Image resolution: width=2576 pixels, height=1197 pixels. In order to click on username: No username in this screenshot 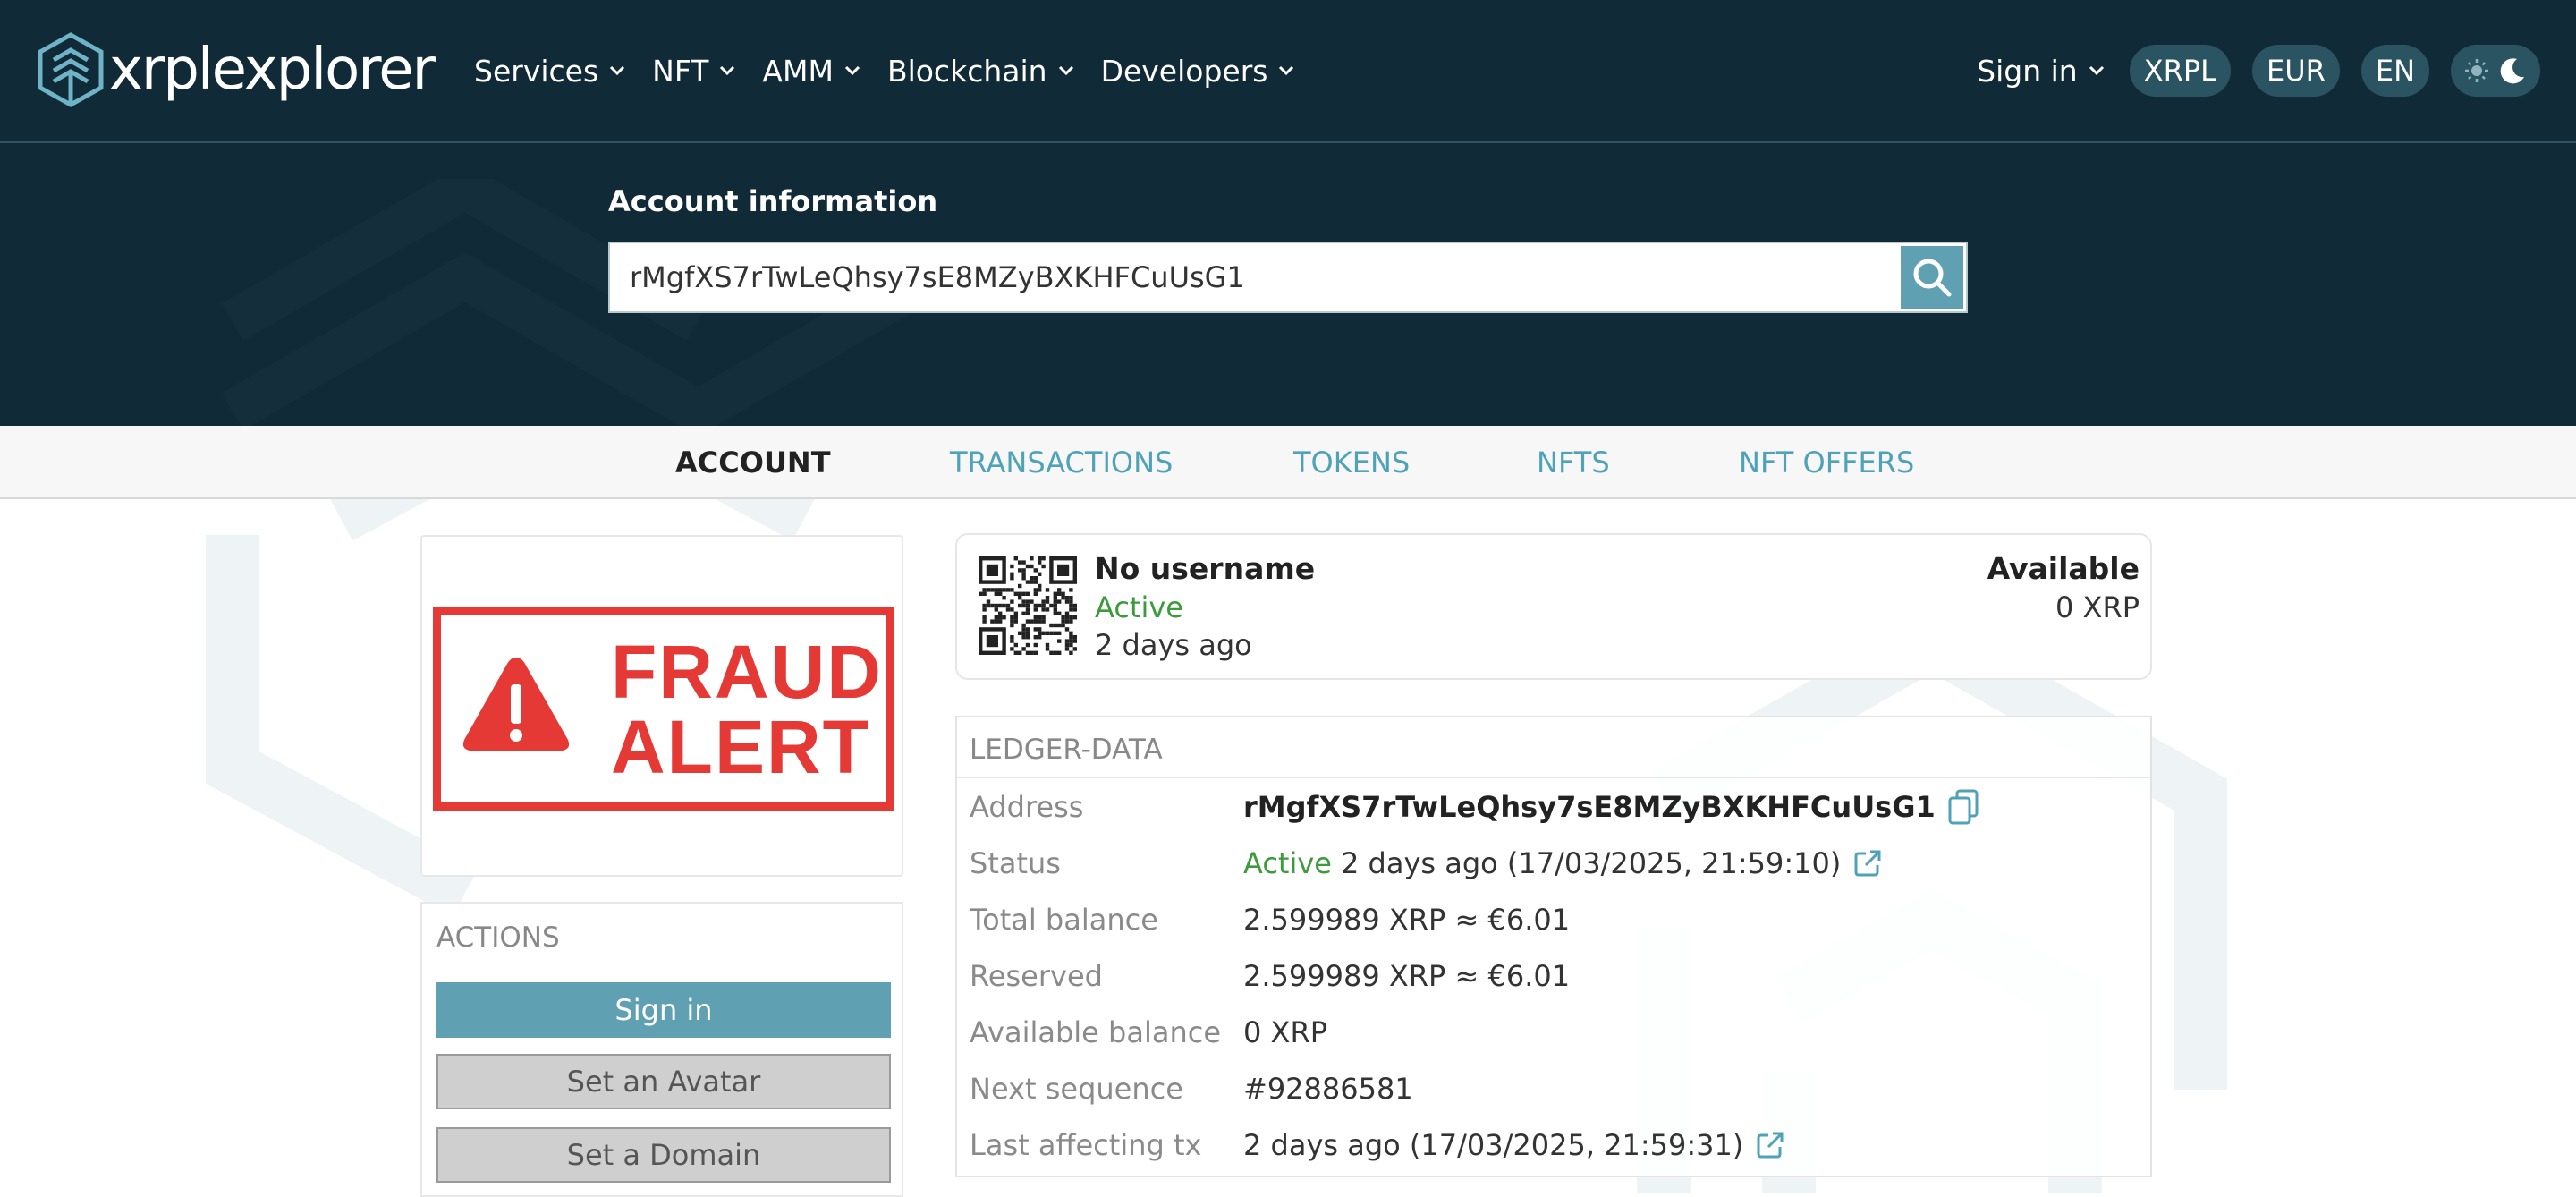, I will do `click(1205, 568)`.